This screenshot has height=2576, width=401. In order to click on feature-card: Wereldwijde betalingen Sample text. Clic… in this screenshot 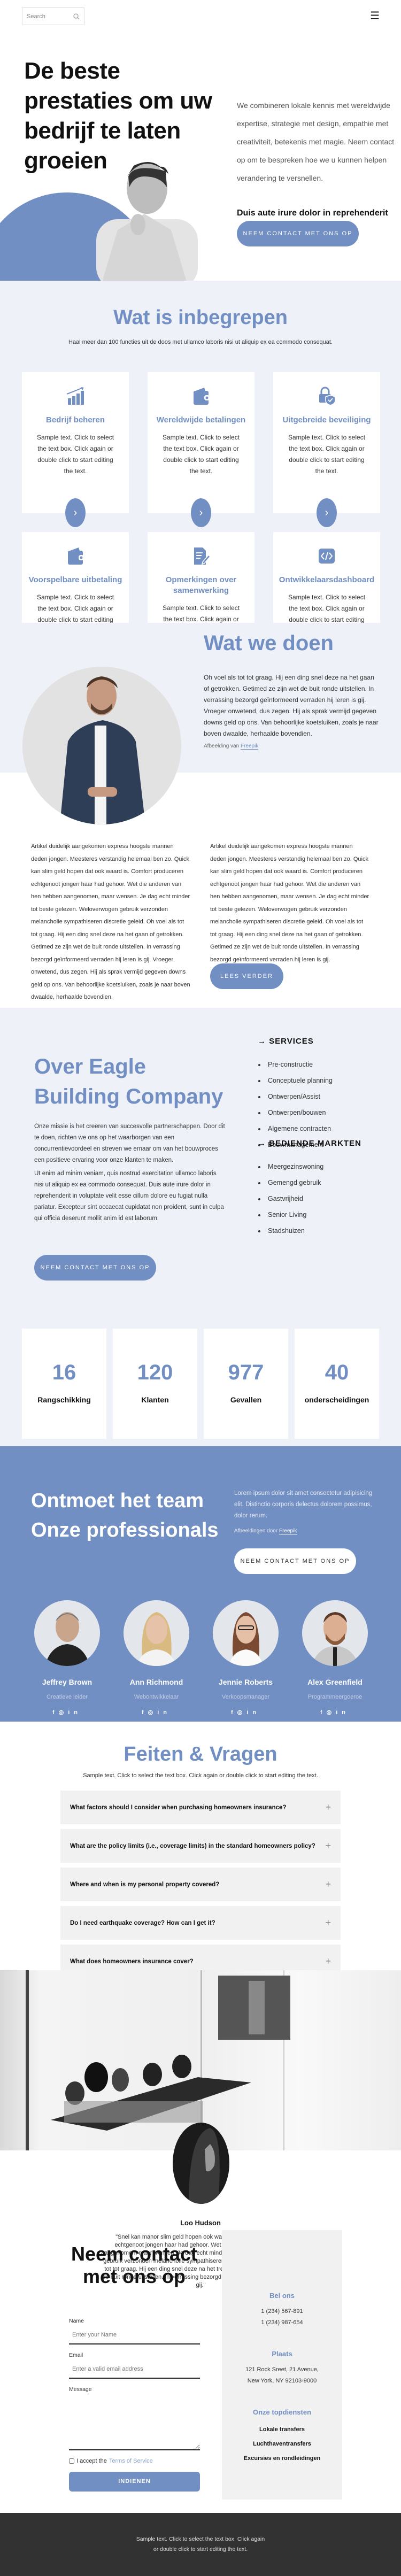, I will do `click(201, 449)`.